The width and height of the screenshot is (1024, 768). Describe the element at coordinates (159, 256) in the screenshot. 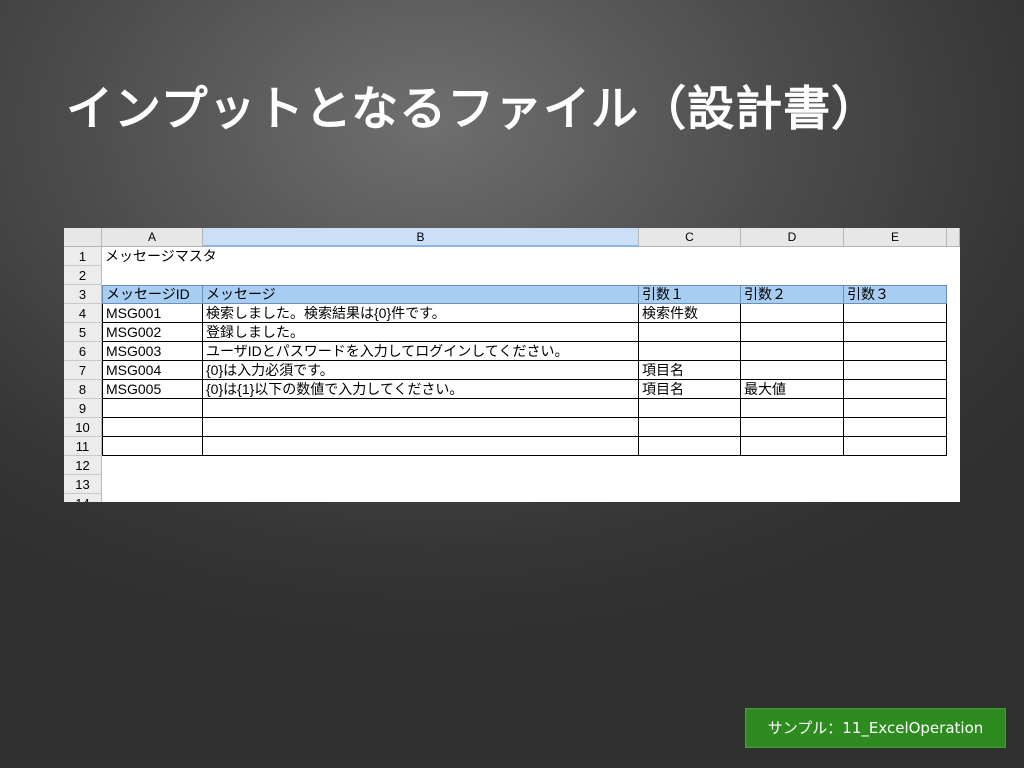

I see `master-title-cell: メッセージマスタ` at that location.